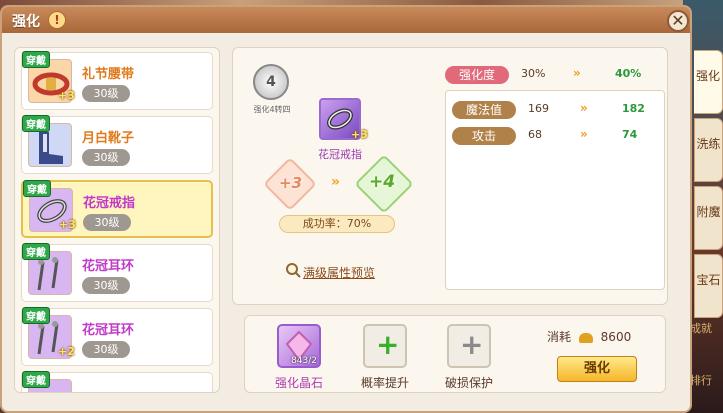  What do you see at coordinates (337, 224) in the screenshot?
I see `success-rate: 成功率：70%` at bounding box center [337, 224].